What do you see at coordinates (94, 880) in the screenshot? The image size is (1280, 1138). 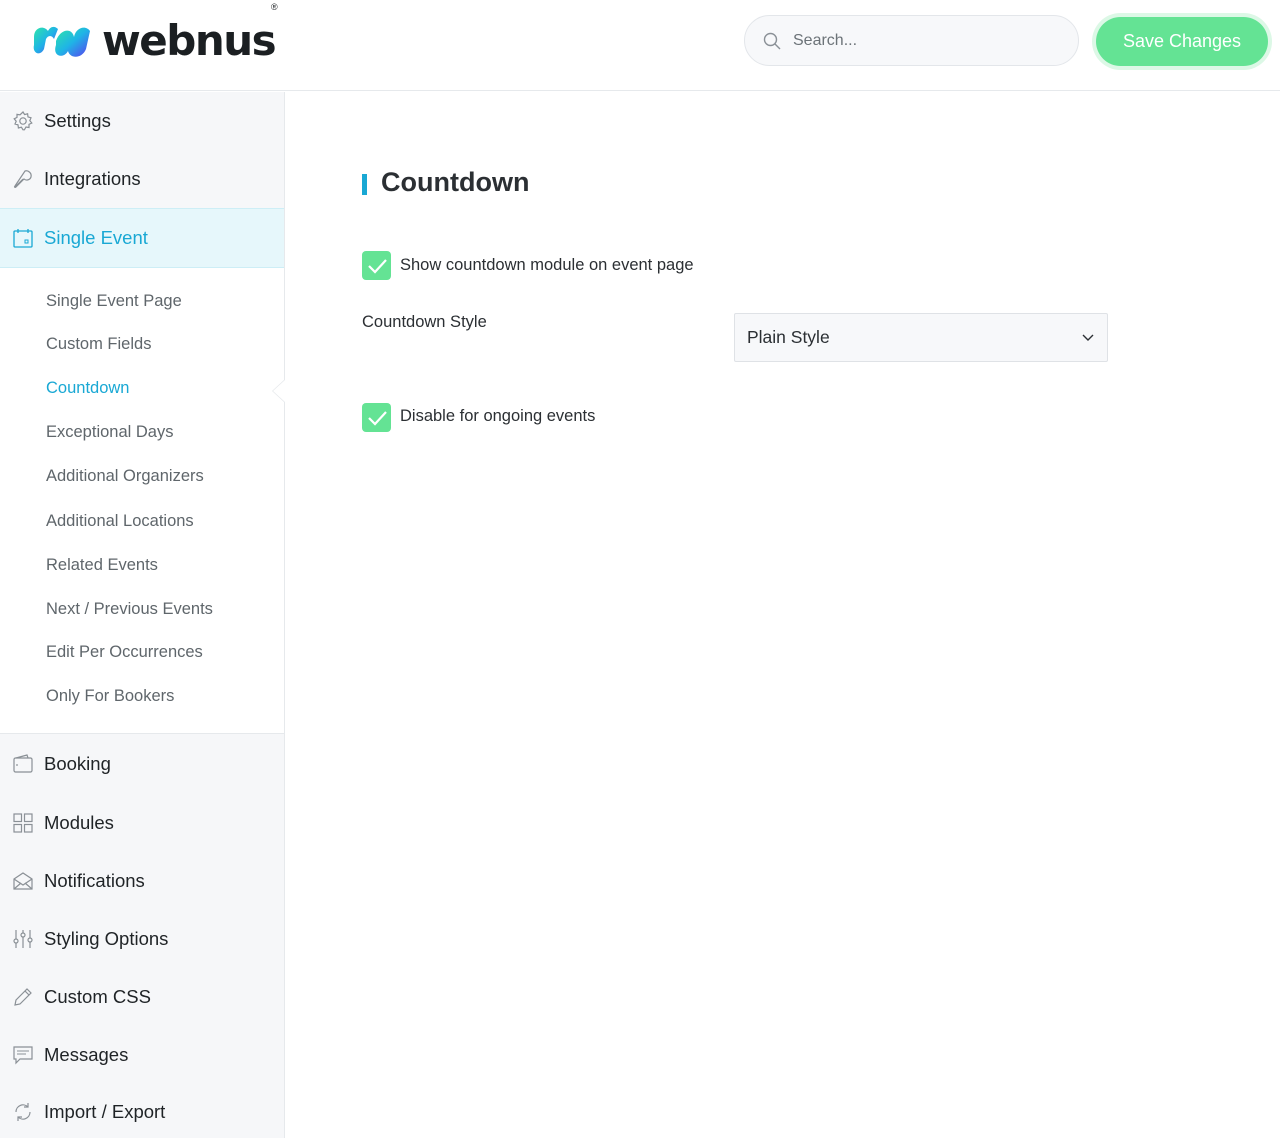 I see `sidebar-item-label: Notifications` at bounding box center [94, 880].